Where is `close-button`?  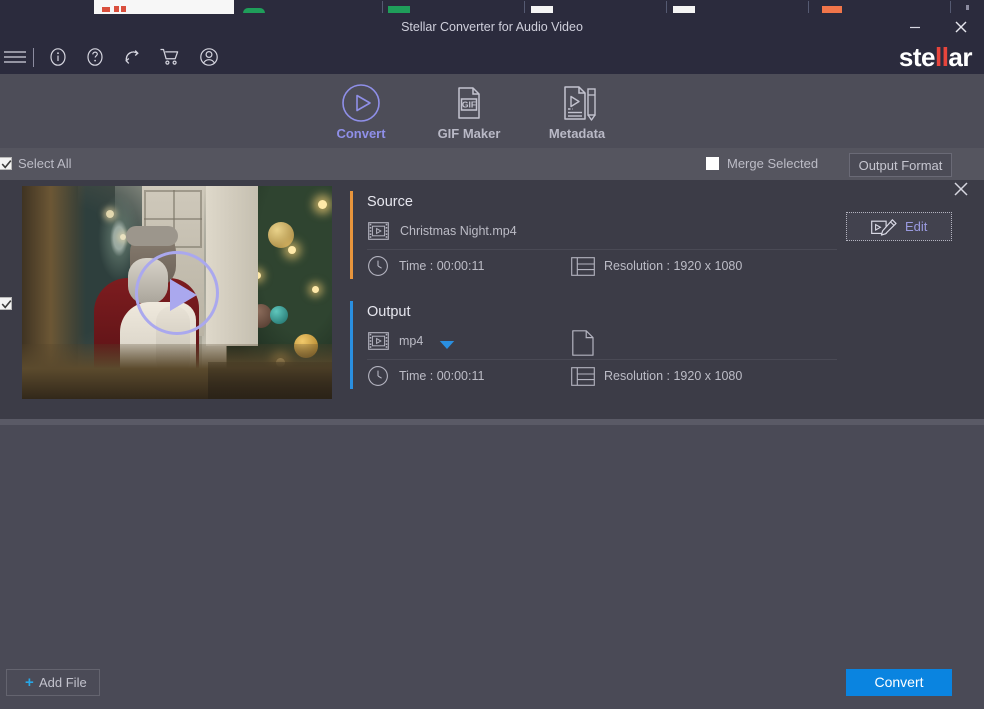 close-button is located at coordinates (961, 27).